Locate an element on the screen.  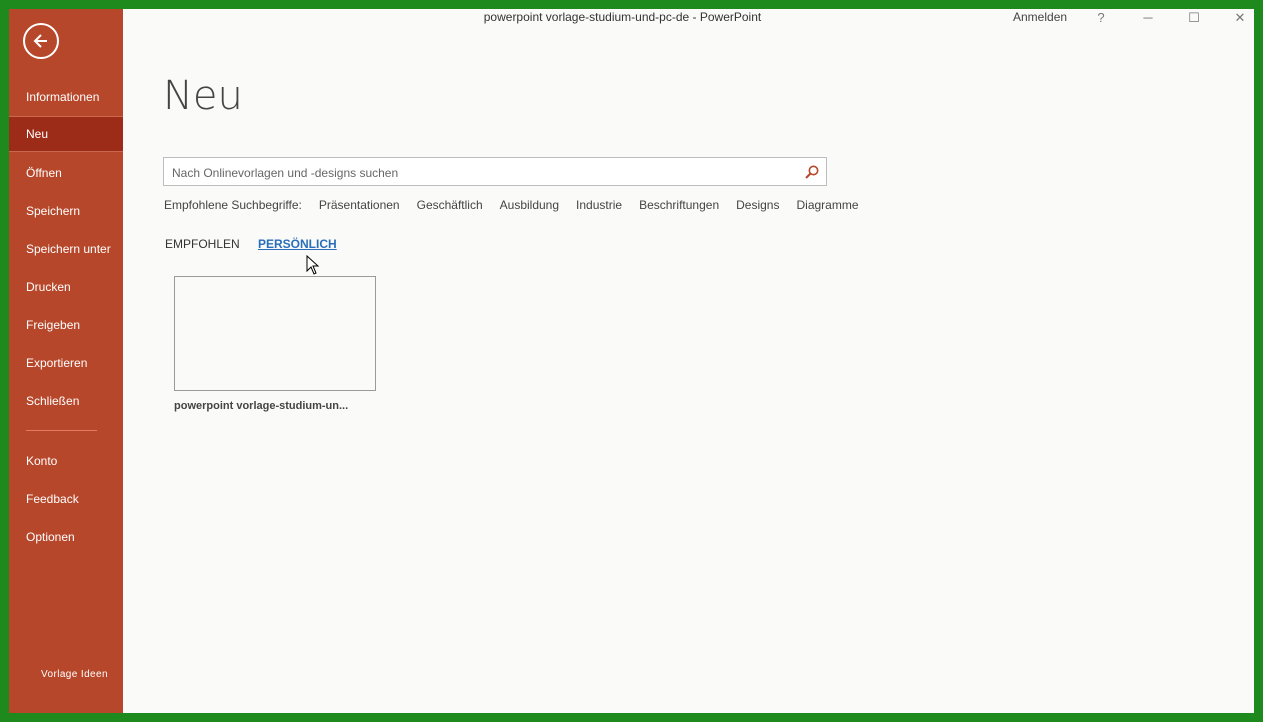
sidebar-item-exportieren: Exportieren is located at coordinates (66, 363).